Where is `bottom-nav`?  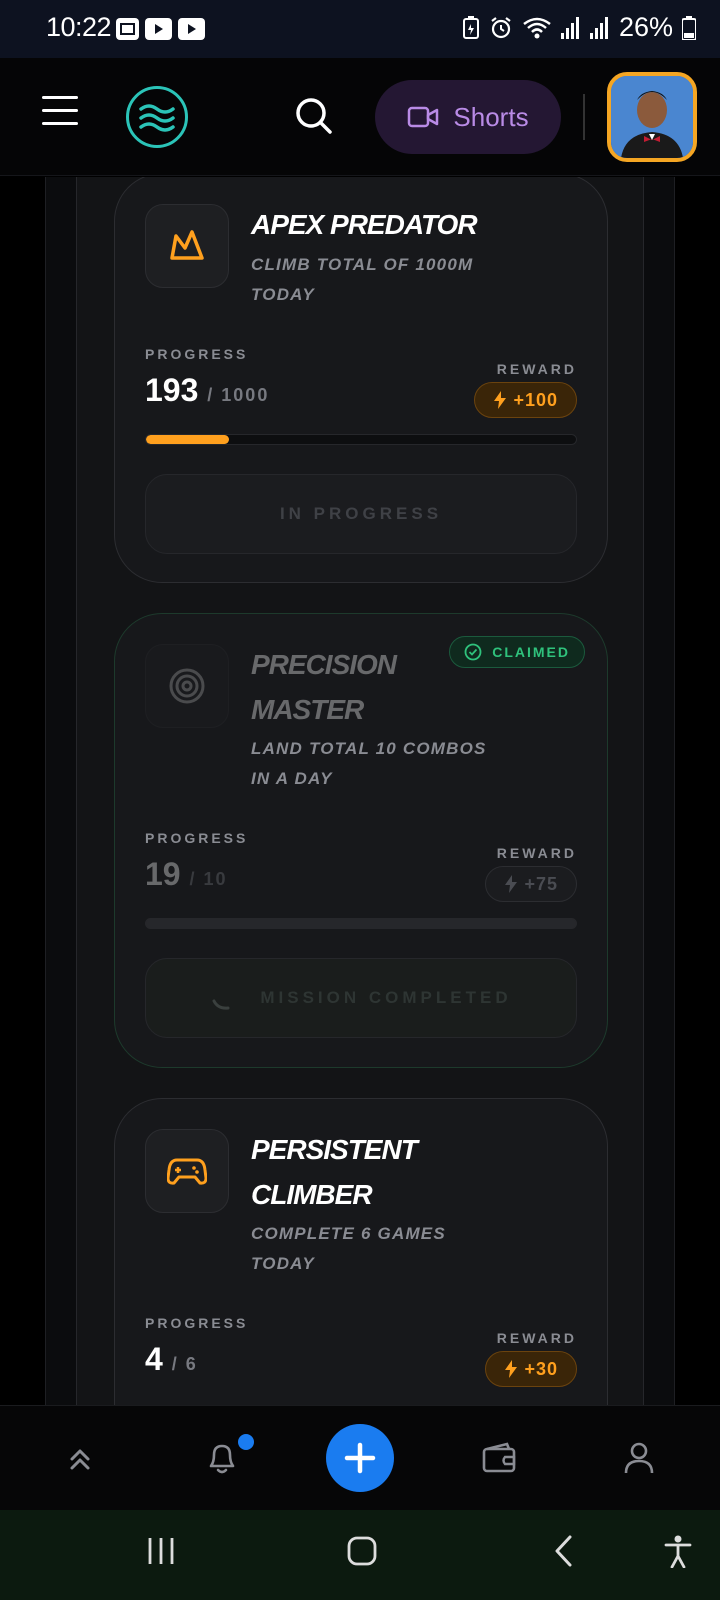
bottom-nav is located at coordinates (360, 1457).